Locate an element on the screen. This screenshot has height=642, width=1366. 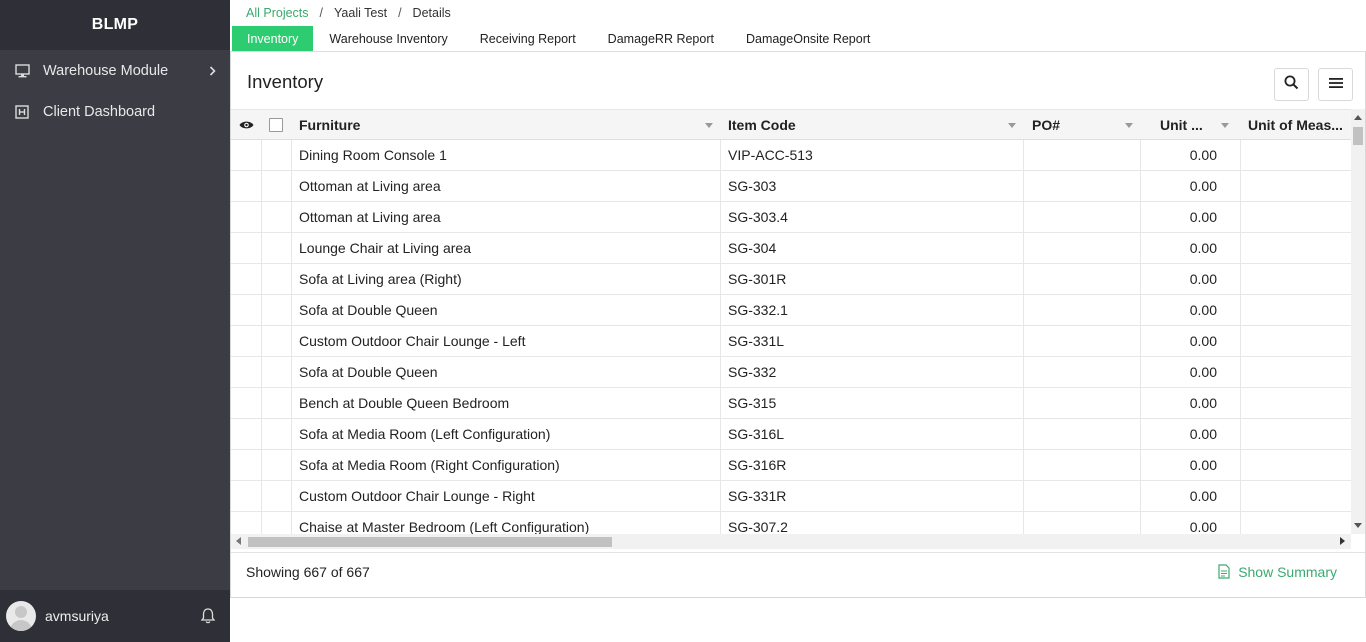
search-icon is located at coordinates (1291, 85).